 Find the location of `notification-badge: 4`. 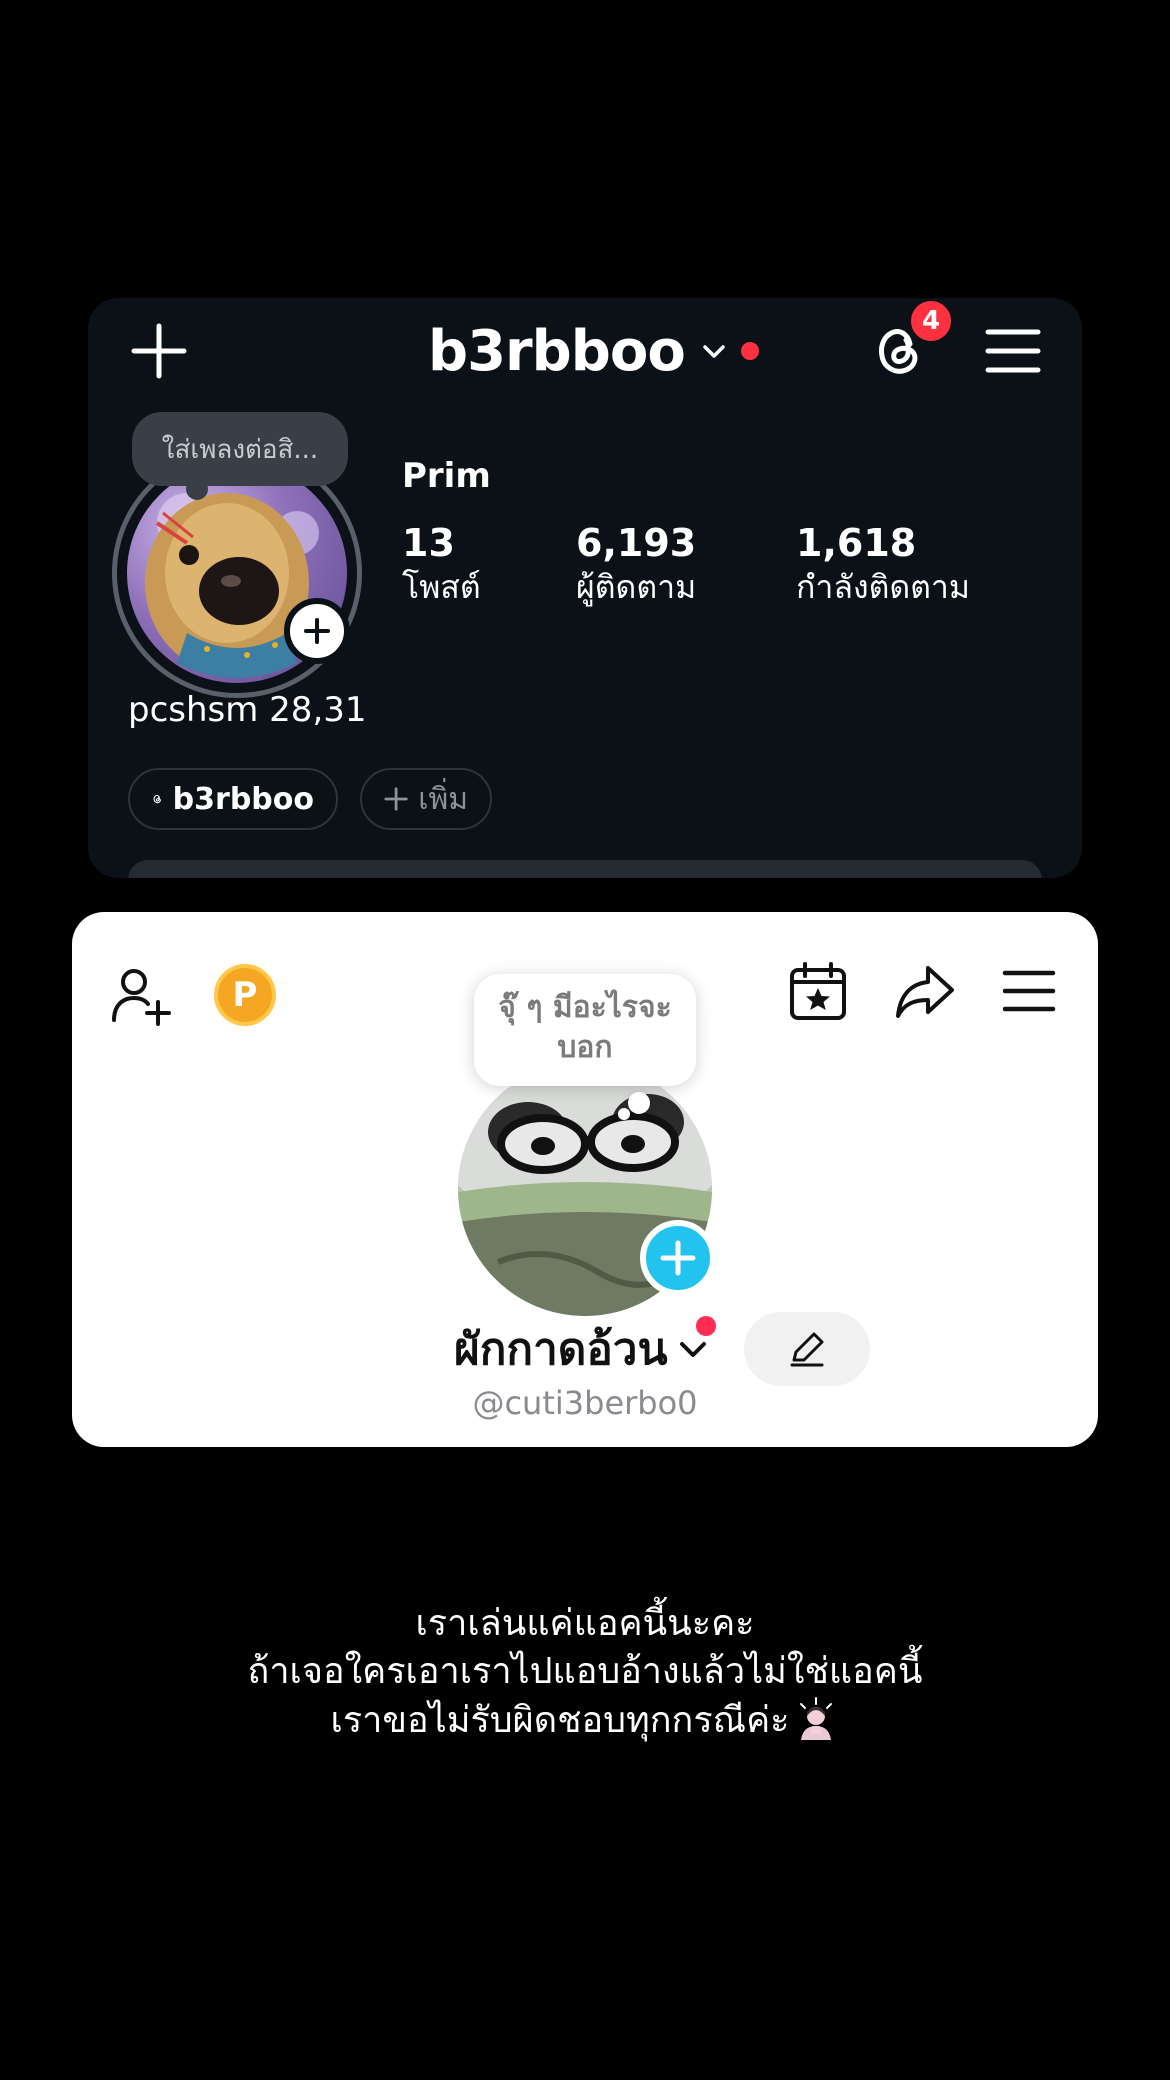

notification-badge: 4 is located at coordinates (931, 321).